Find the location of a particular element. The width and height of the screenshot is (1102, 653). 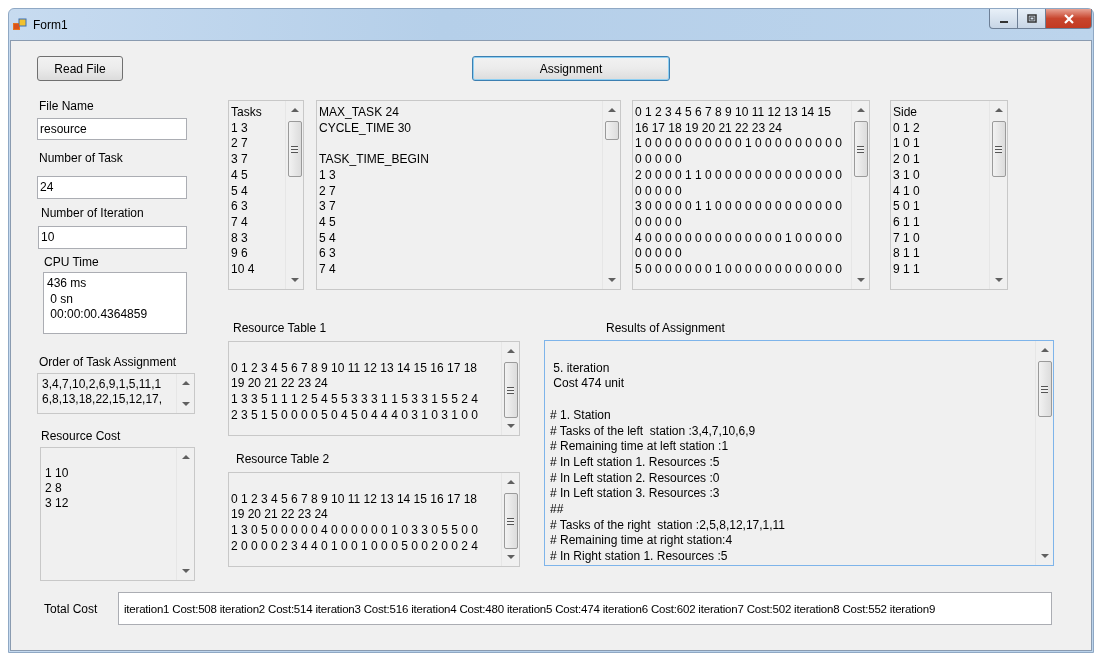

text-field: 436 ms 0 sn 00:00:00.4364859 is located at coordinates (115, 303).